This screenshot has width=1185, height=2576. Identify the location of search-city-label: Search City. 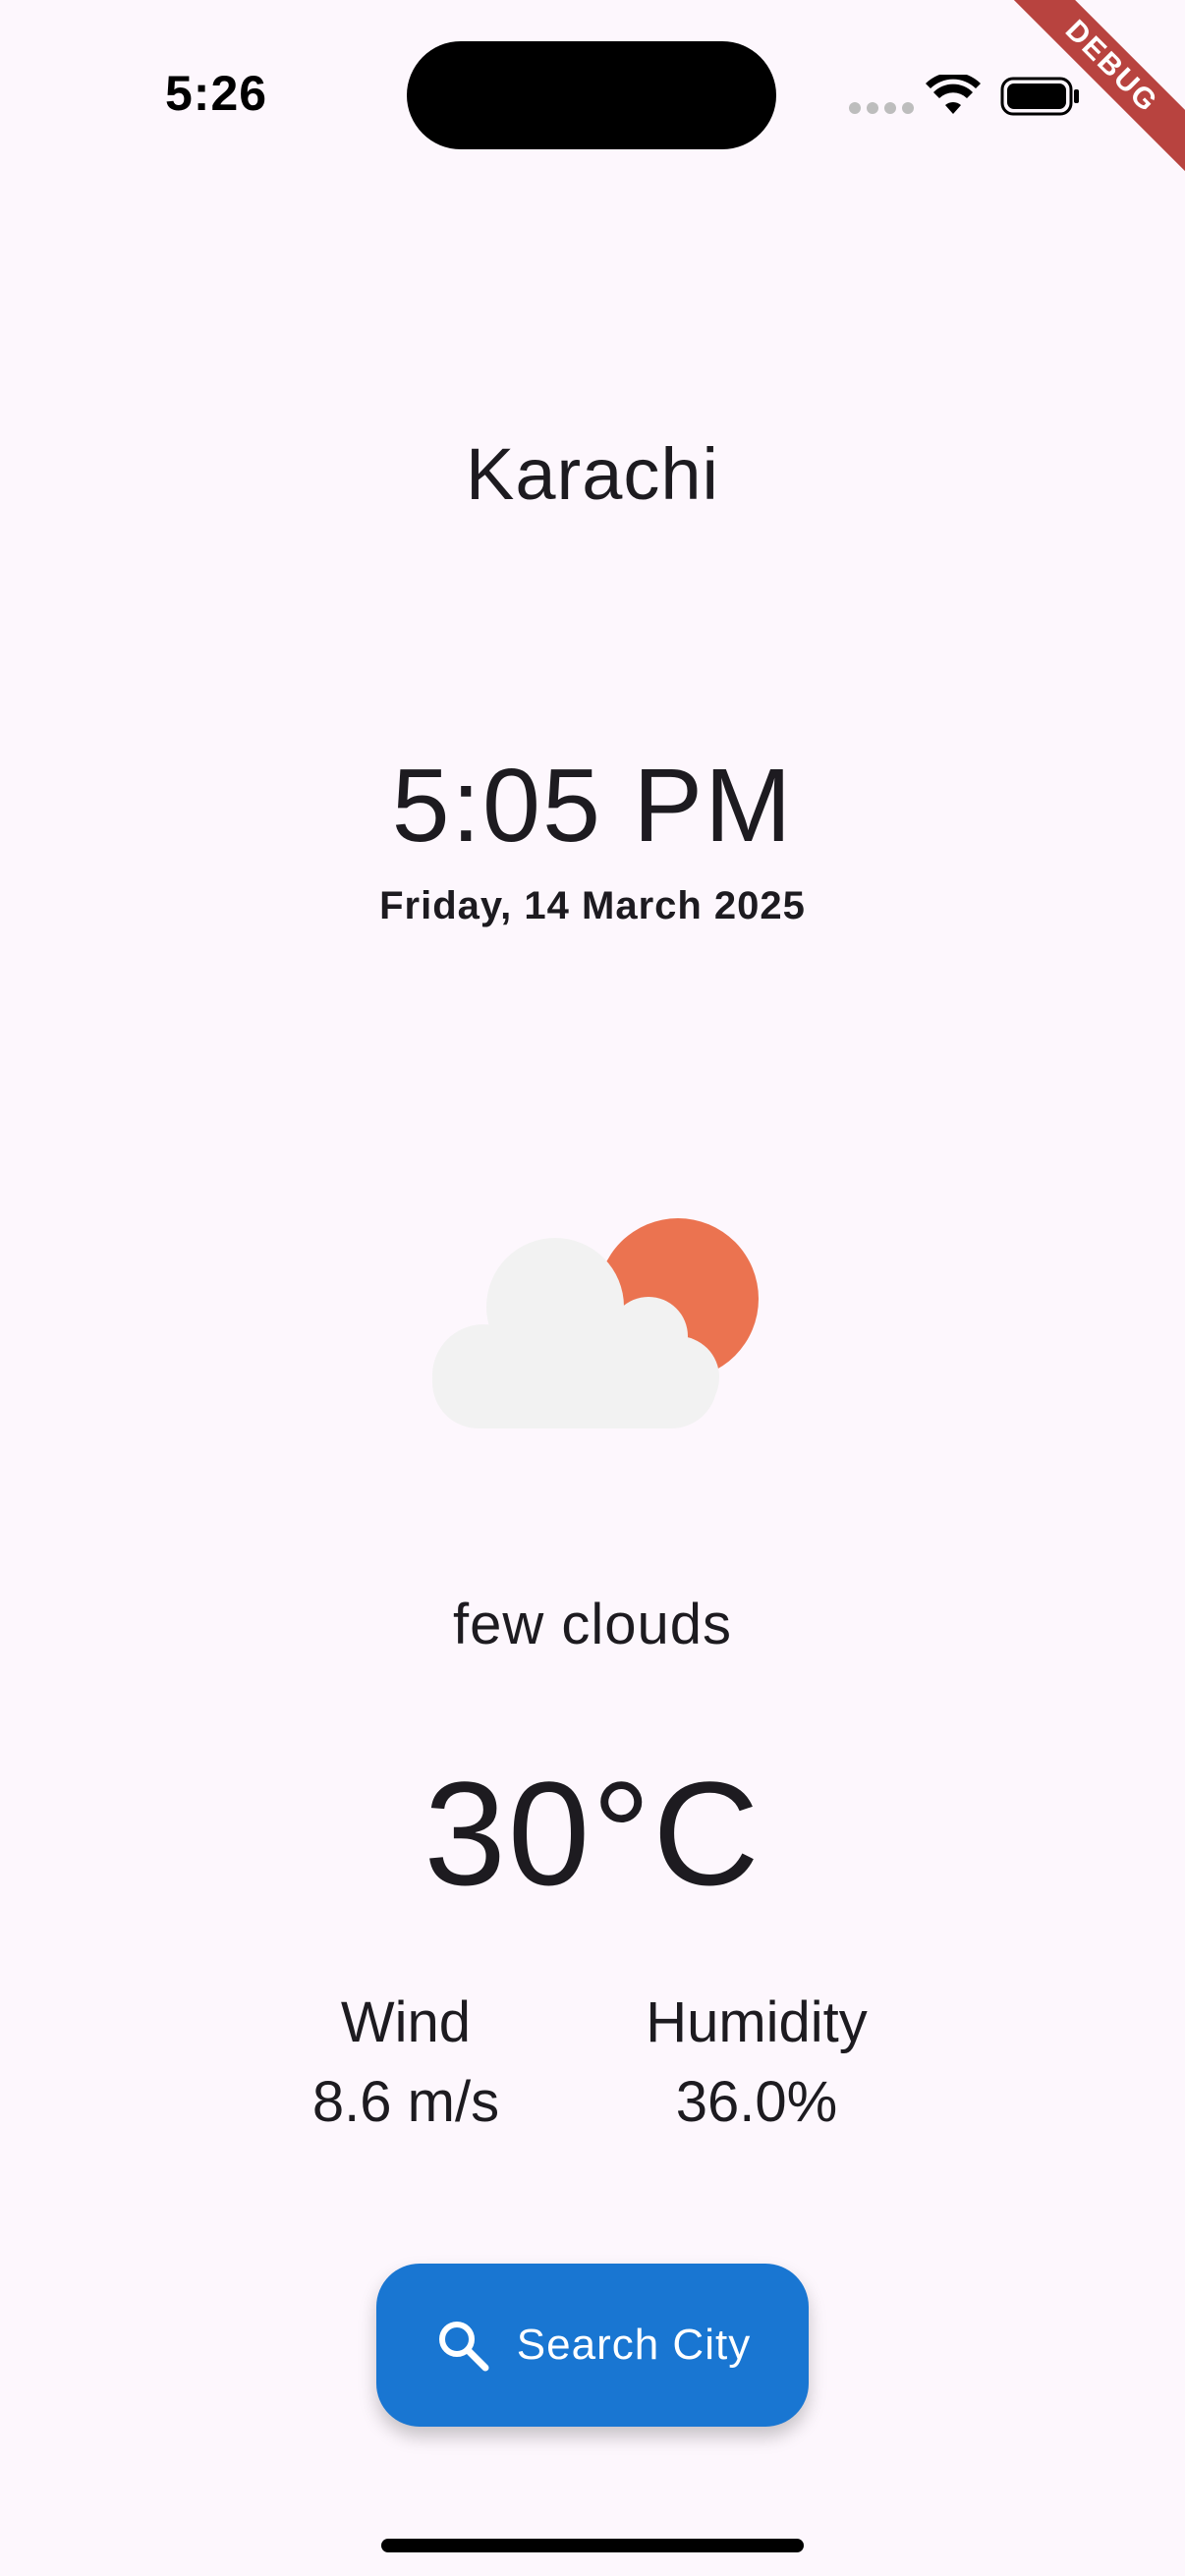
(634, 2345).